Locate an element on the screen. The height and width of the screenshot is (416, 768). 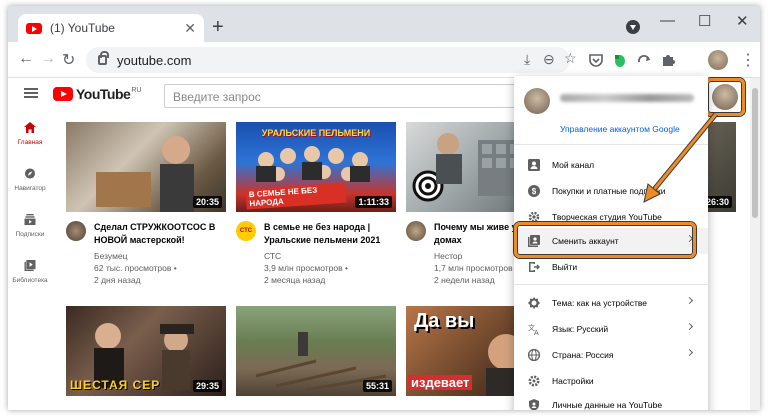
video-thumbnail: 55:31 is located at coordinates (316, 351).